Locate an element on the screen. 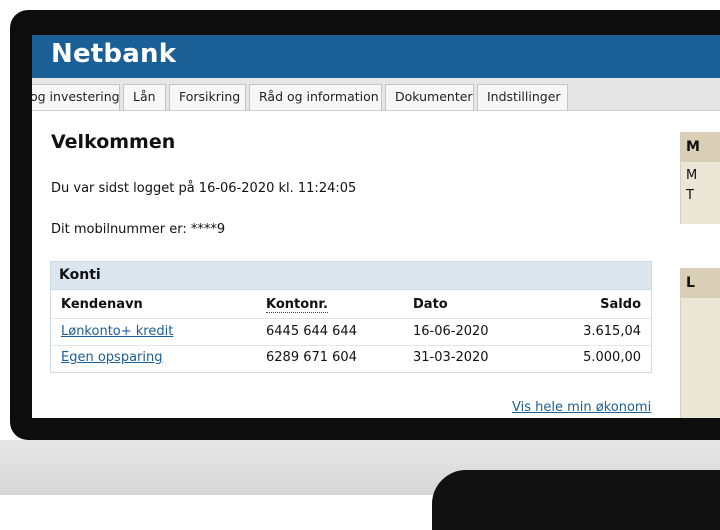 Image resolution: width=720 pixels, height=530 pixels. tab-investering: og investering is located at coordinates (76, 97).